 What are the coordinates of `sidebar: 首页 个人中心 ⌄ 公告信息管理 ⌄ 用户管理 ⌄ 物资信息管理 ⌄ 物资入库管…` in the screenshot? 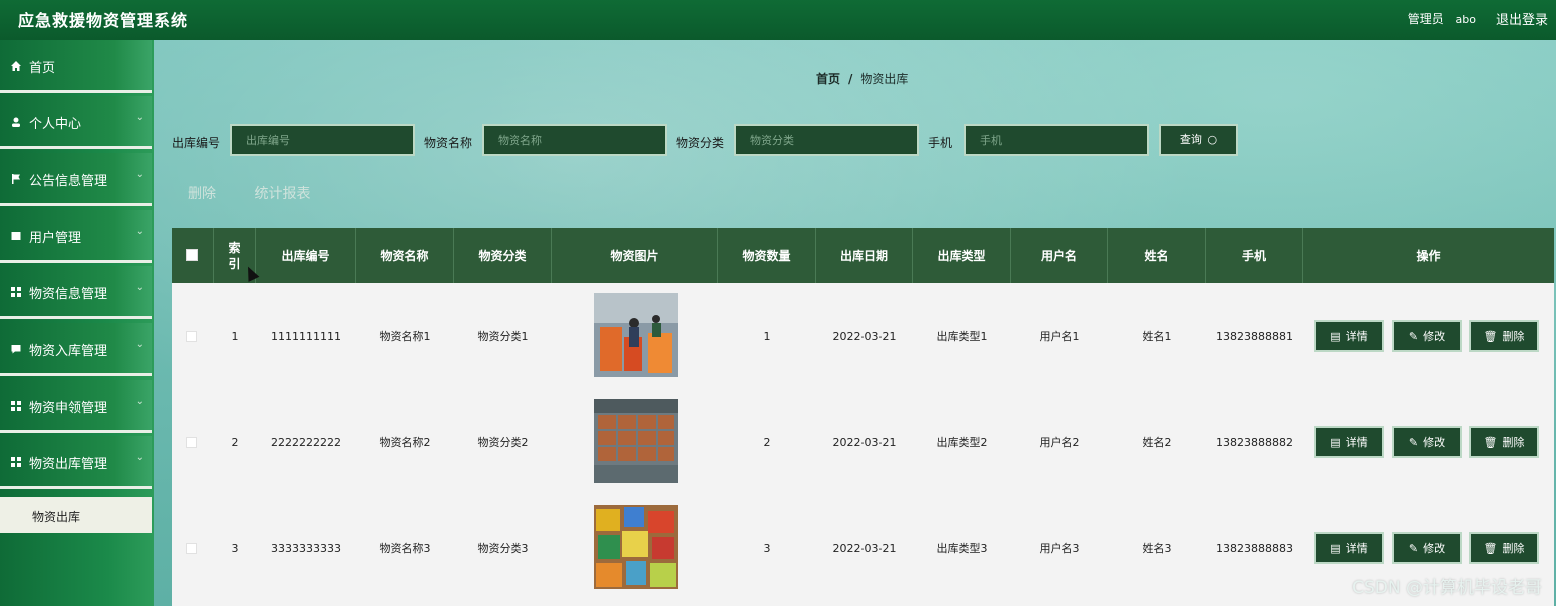 It's located at (77, 323).